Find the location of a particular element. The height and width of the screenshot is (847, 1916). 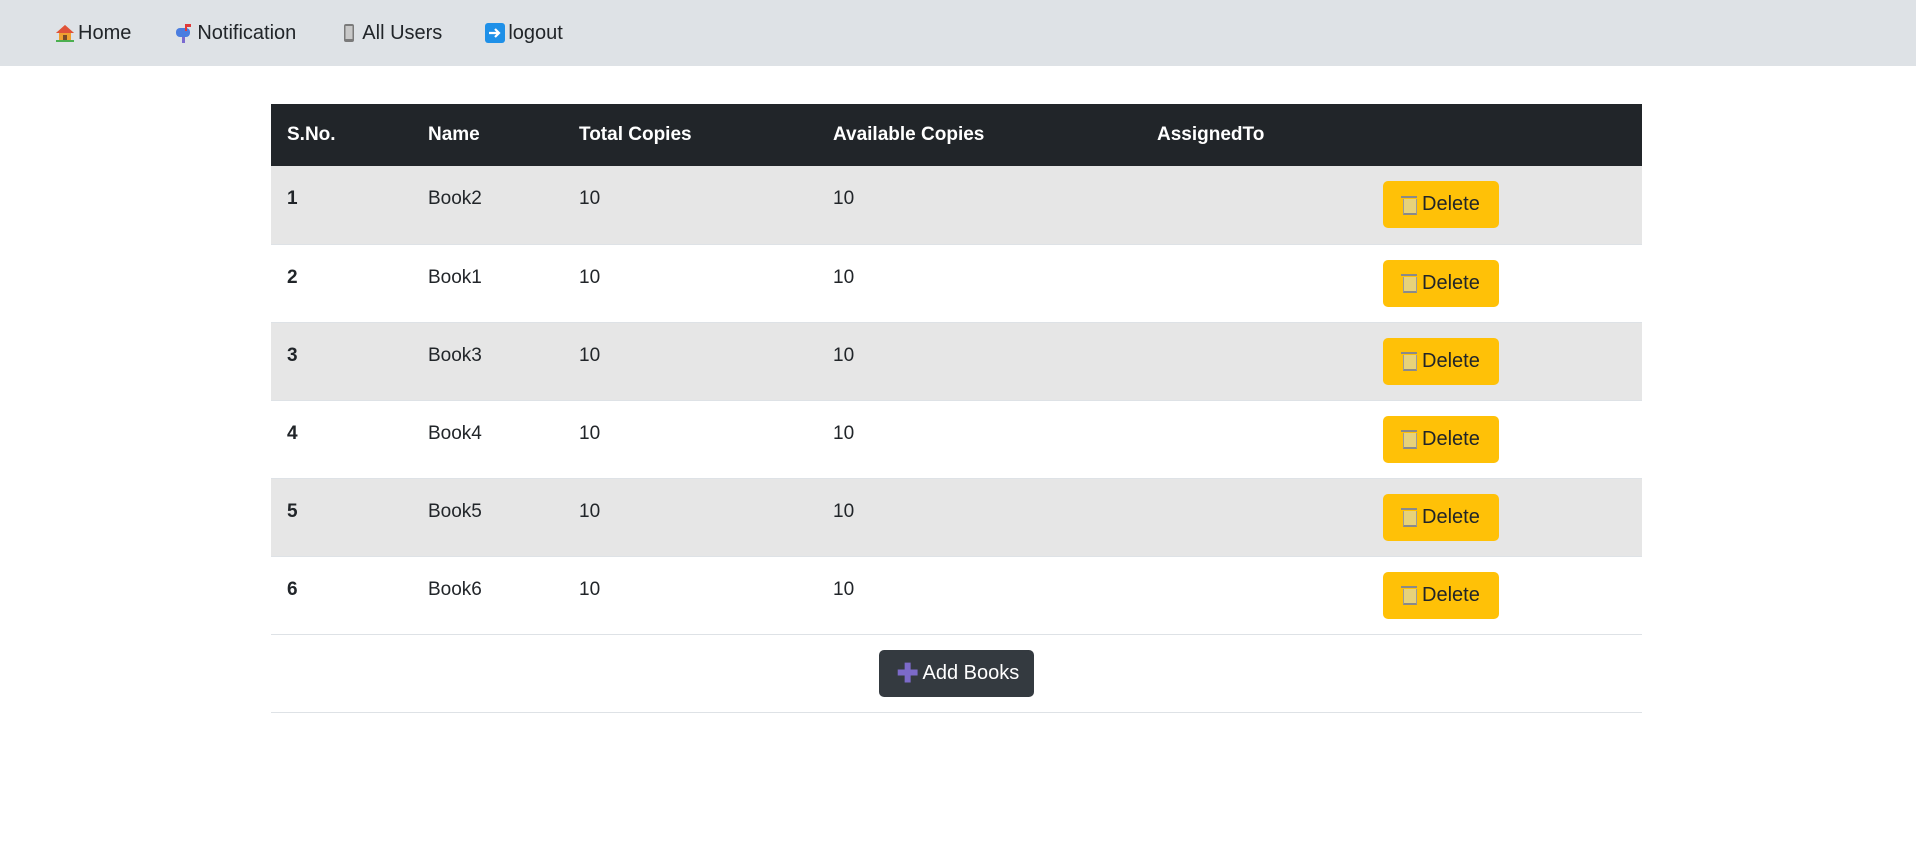

plus-icon: ✚ is located at coordinates (907, 673).